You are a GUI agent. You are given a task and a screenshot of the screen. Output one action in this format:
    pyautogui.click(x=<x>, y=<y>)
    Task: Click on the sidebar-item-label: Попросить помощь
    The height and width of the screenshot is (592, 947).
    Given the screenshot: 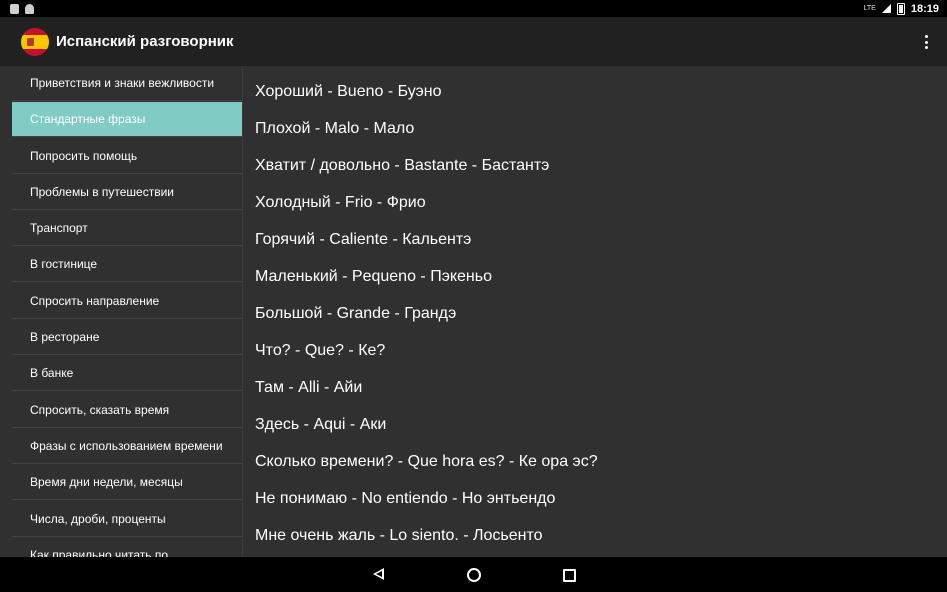 What is the action you would take?
    pyautogui.click(x=84, y=155)
    